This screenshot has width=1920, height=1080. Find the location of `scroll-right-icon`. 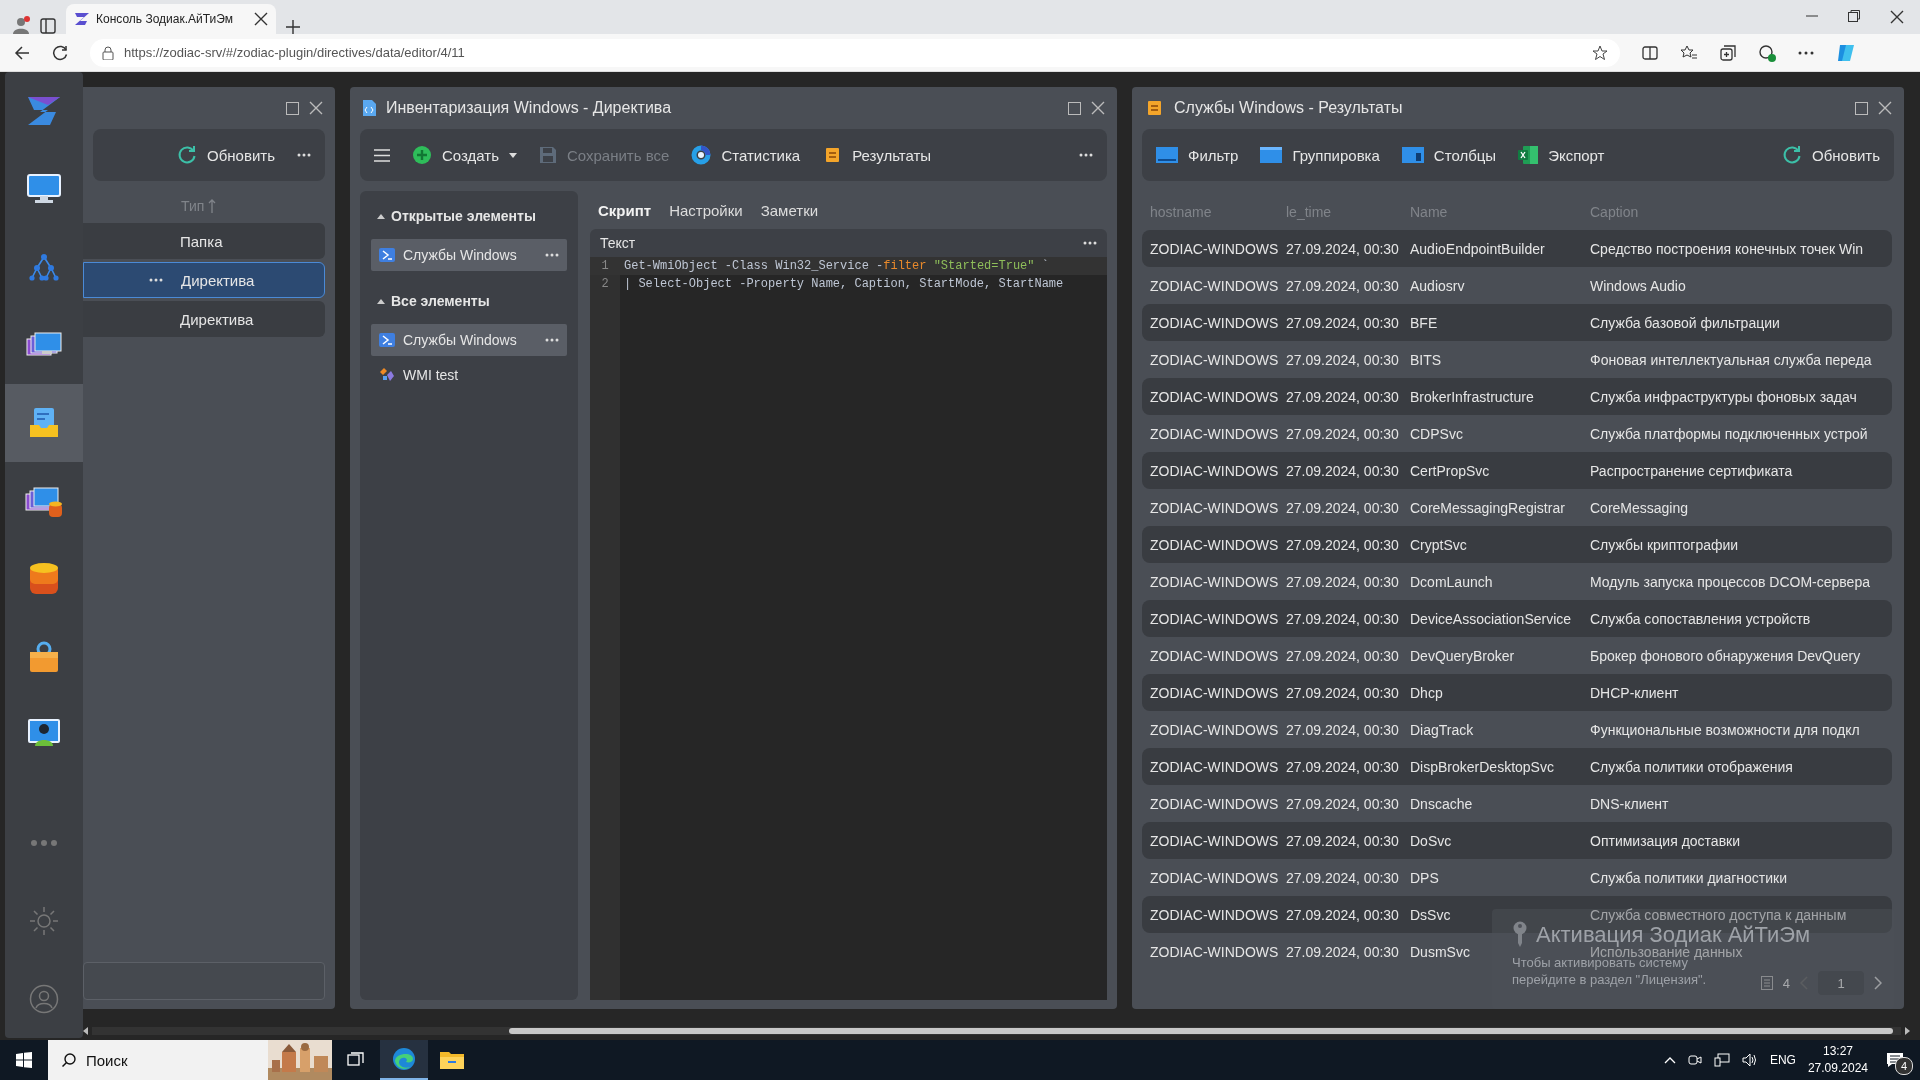

scroll-right-icon is located at coordinates (1907, 1031).